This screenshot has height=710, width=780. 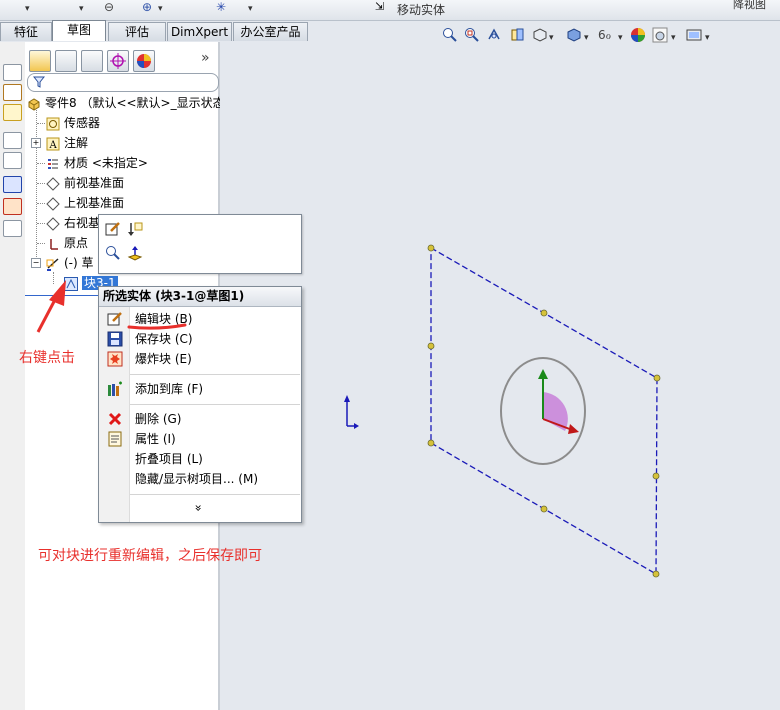 What do you see at coordinates (574, 35) in the screenshot?
I see `display-style-icon` at bounding box center [574, 35].